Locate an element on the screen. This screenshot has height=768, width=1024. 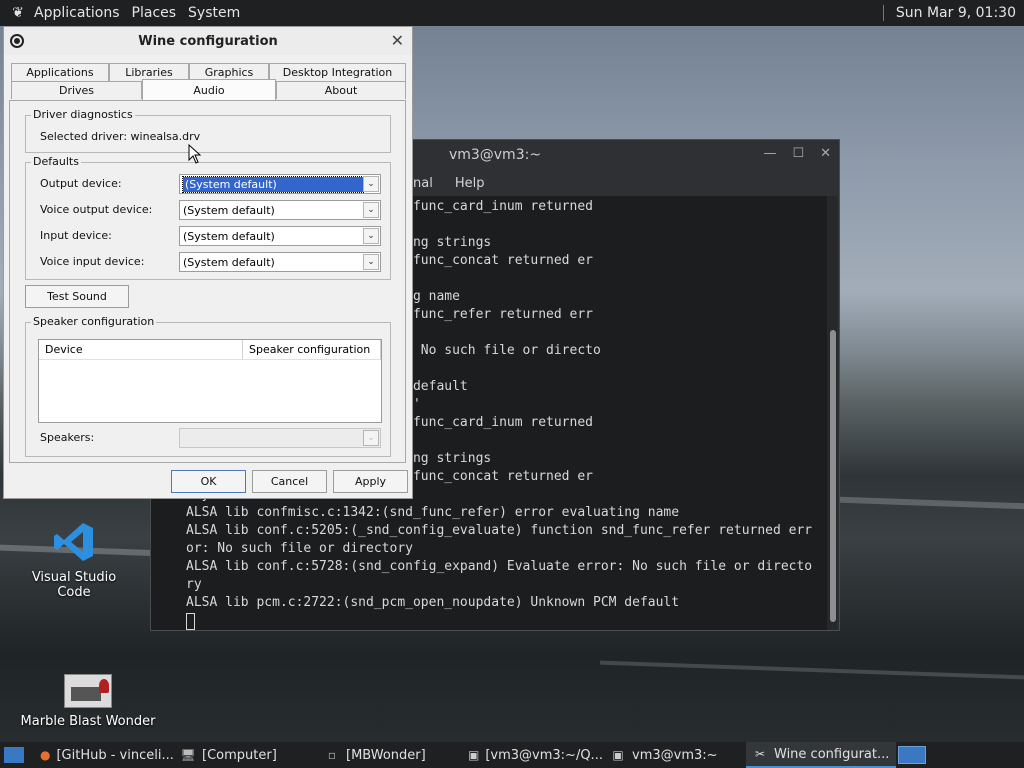
output-device-select: (System default) ⌄ is located at coordinates (280, 184).